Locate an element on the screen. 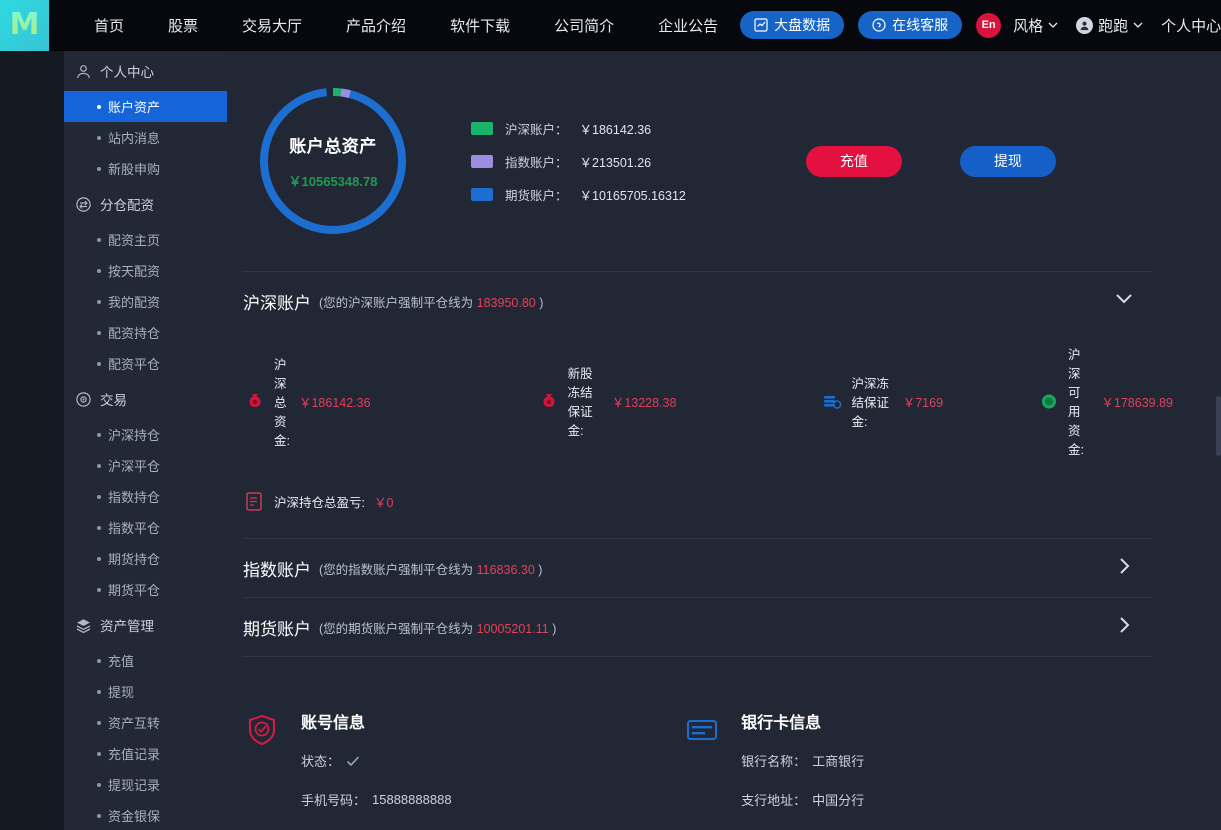 The width and height of the screenshot is (1221, 830). sidebar-group-label: 交易 is located at coordinates (113, 400).